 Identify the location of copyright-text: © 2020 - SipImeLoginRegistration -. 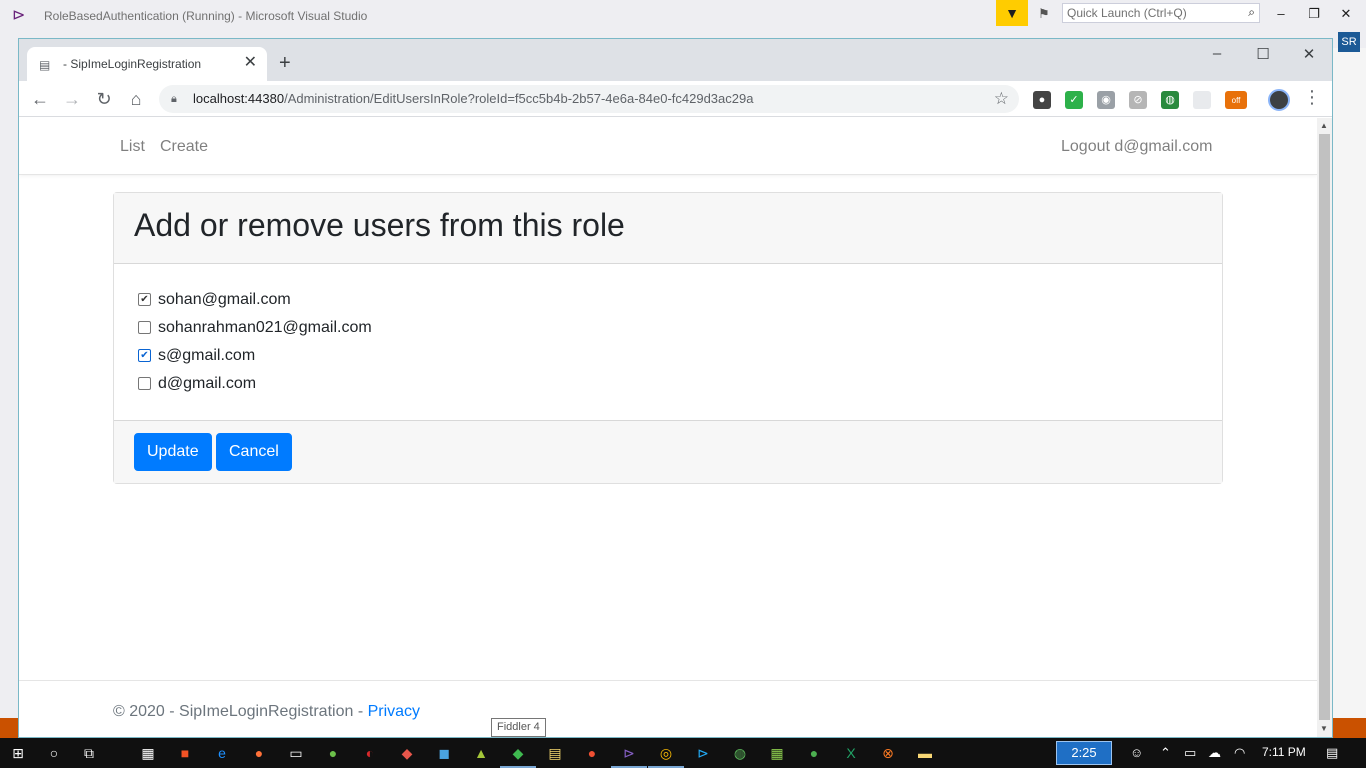
(240, 711).